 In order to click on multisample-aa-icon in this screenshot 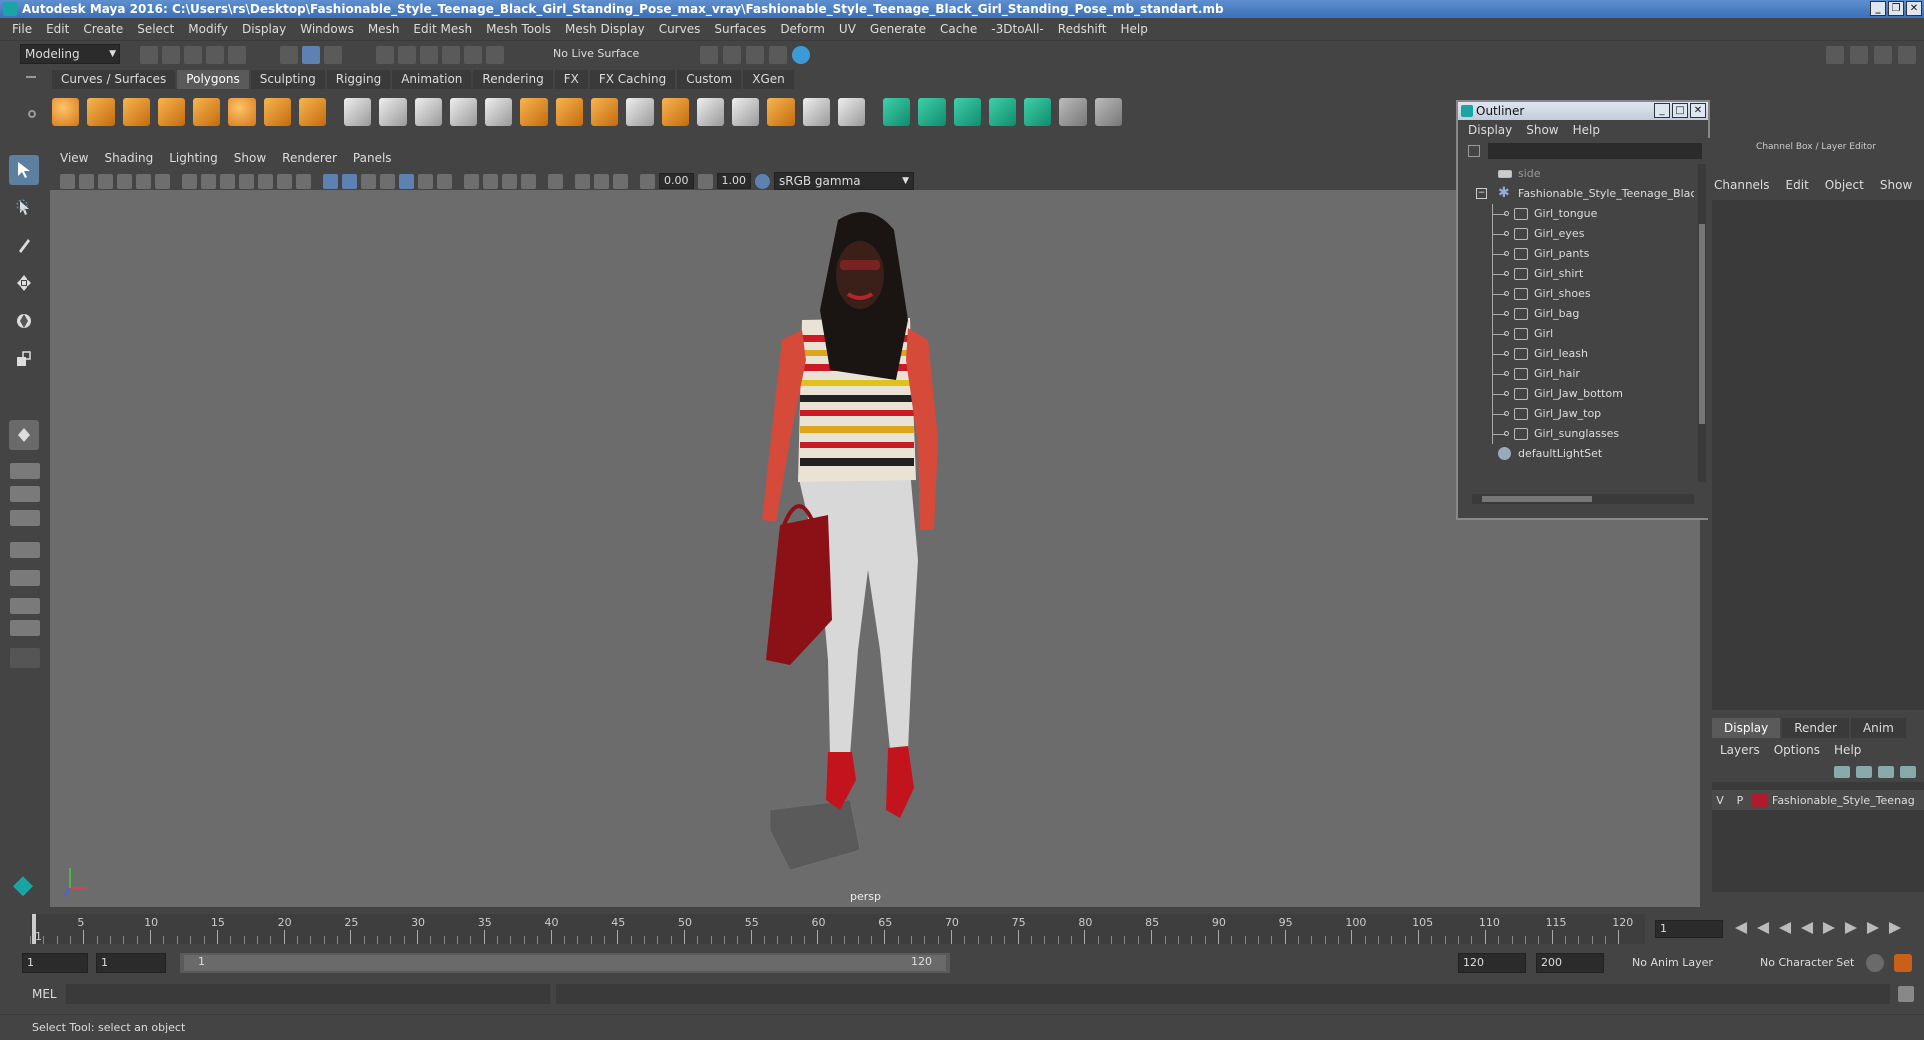, I will do `click(509, 181)`.